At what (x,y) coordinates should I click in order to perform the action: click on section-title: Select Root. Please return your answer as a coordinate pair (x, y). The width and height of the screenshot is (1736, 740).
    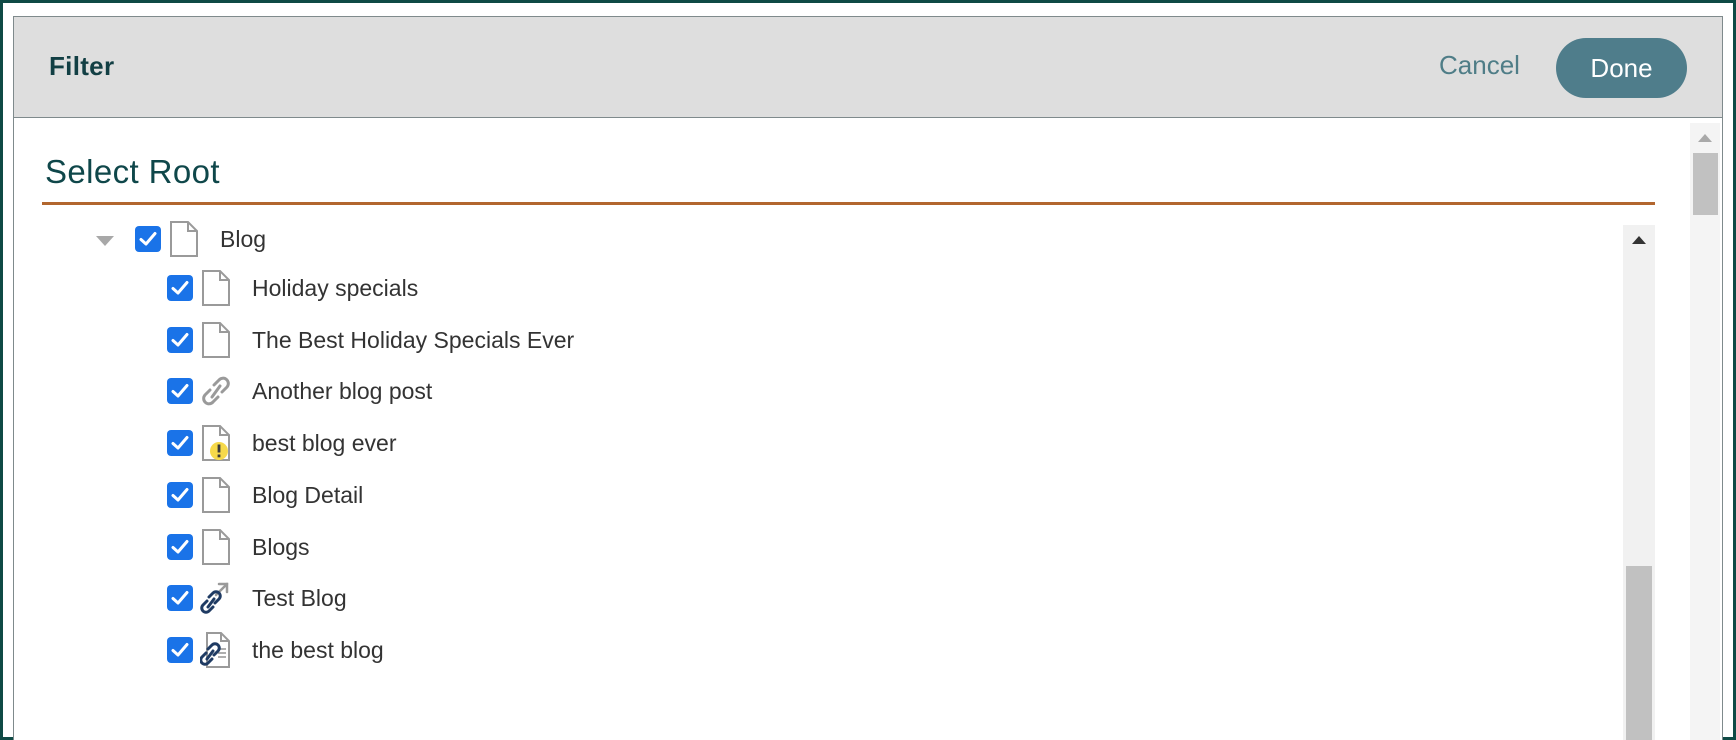
    Looking at the image, I should click on (132, 171).